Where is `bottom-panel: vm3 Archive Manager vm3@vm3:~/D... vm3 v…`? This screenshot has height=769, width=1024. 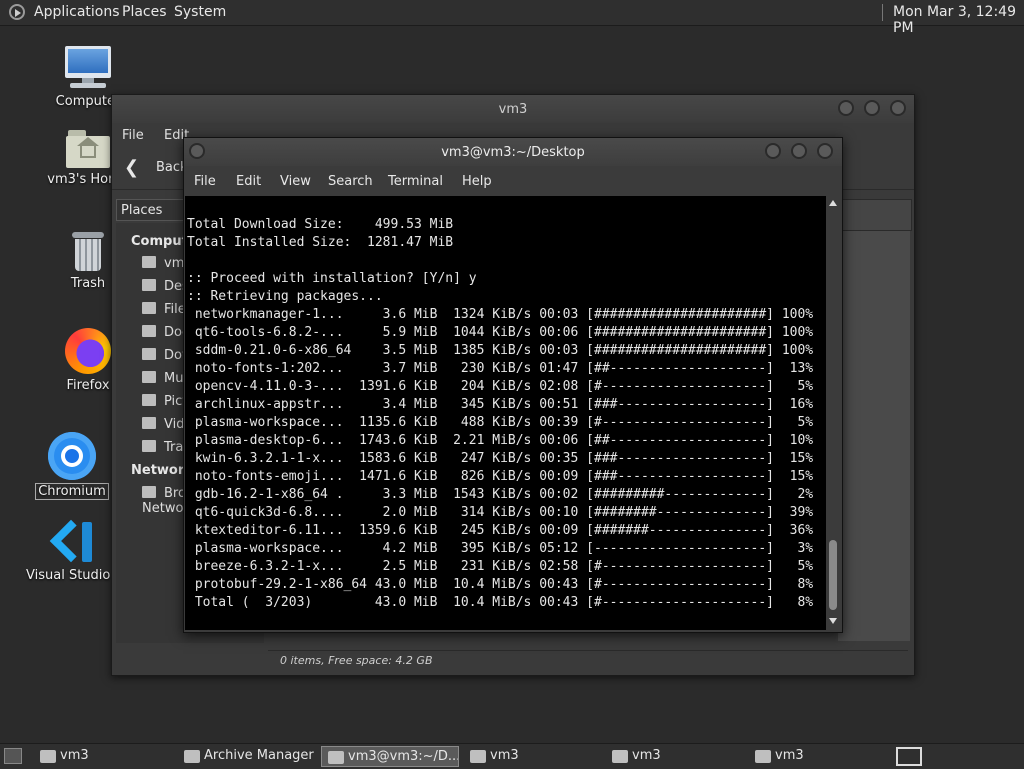
bottom-panel: vm3 Archive Manager vm3@vm3:~/D... vm3 v… is located at coordinates (512, 756).